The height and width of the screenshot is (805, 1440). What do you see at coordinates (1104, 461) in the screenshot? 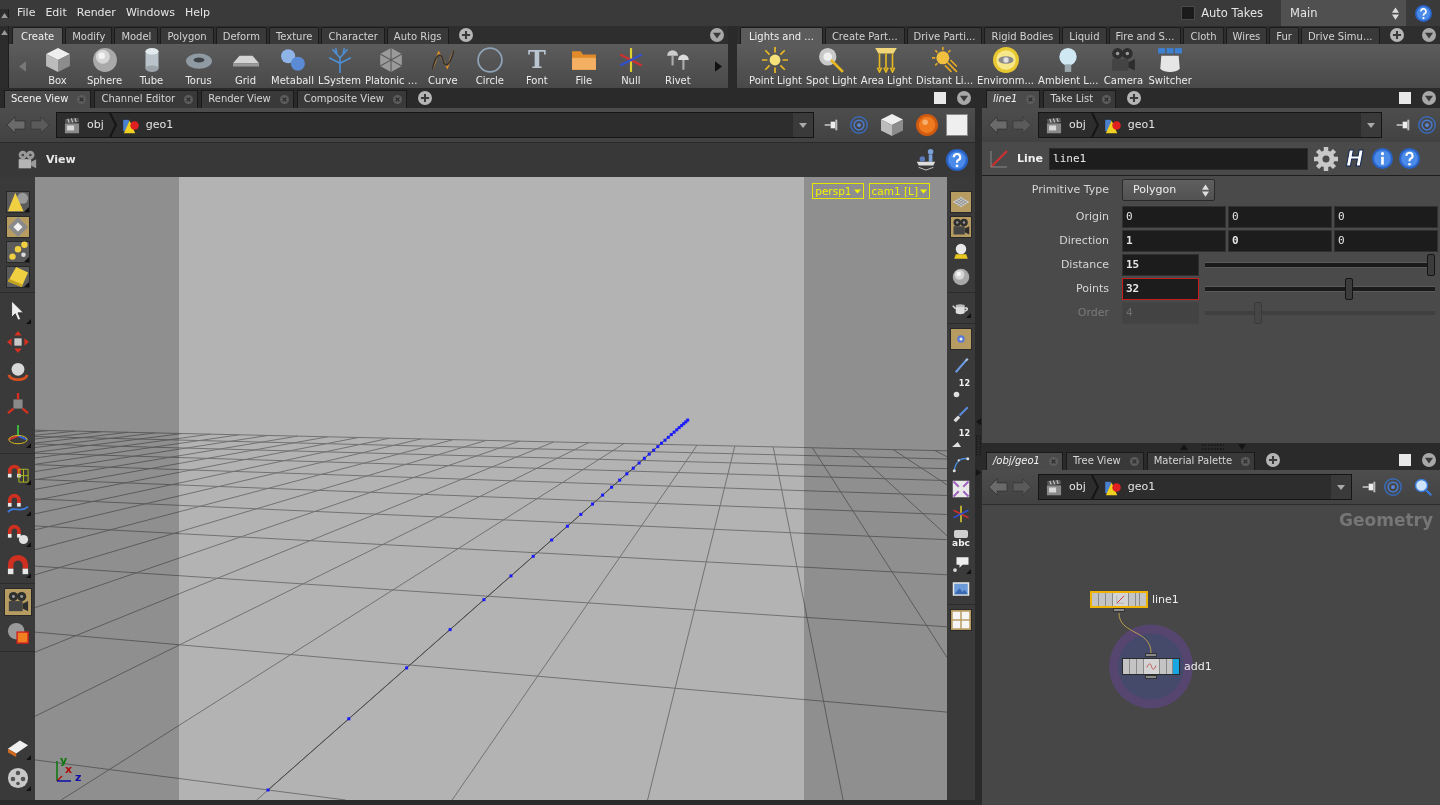
I see `pane-tab: Tree View` at bounding box center [1104, 461].